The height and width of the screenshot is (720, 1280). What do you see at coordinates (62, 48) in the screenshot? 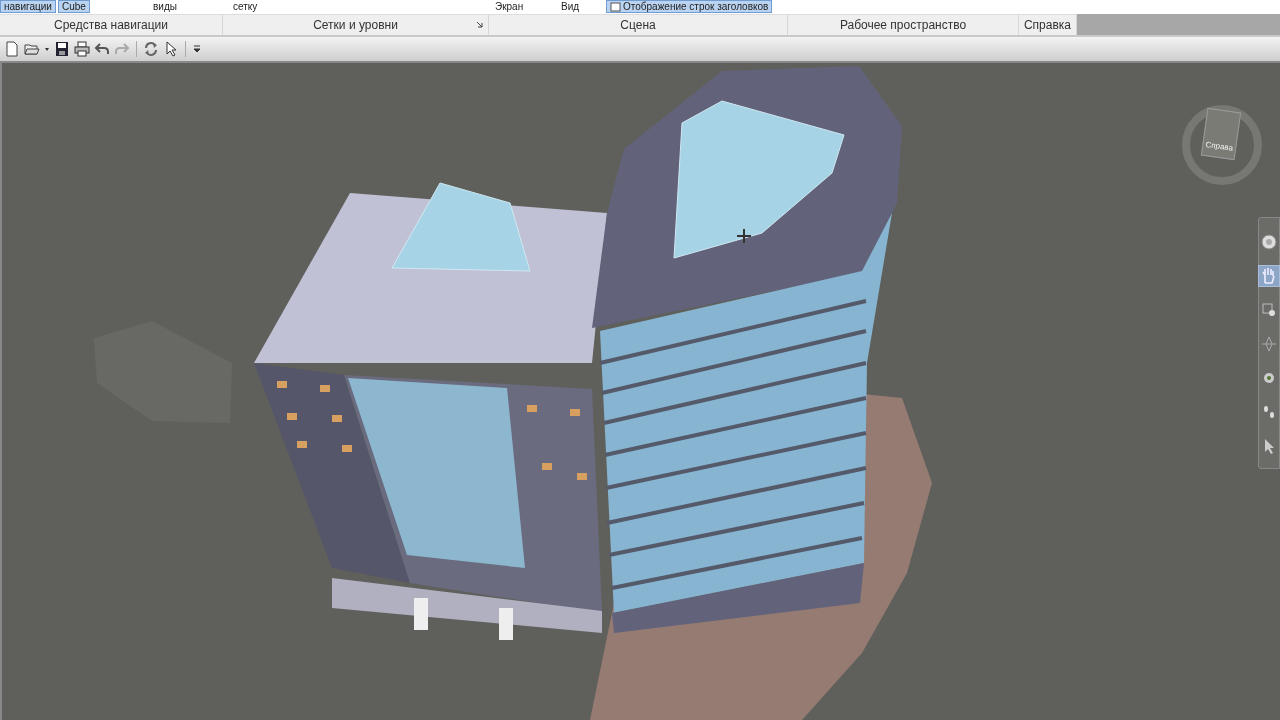
I see `save-icon` at bounding box center [62, 48].